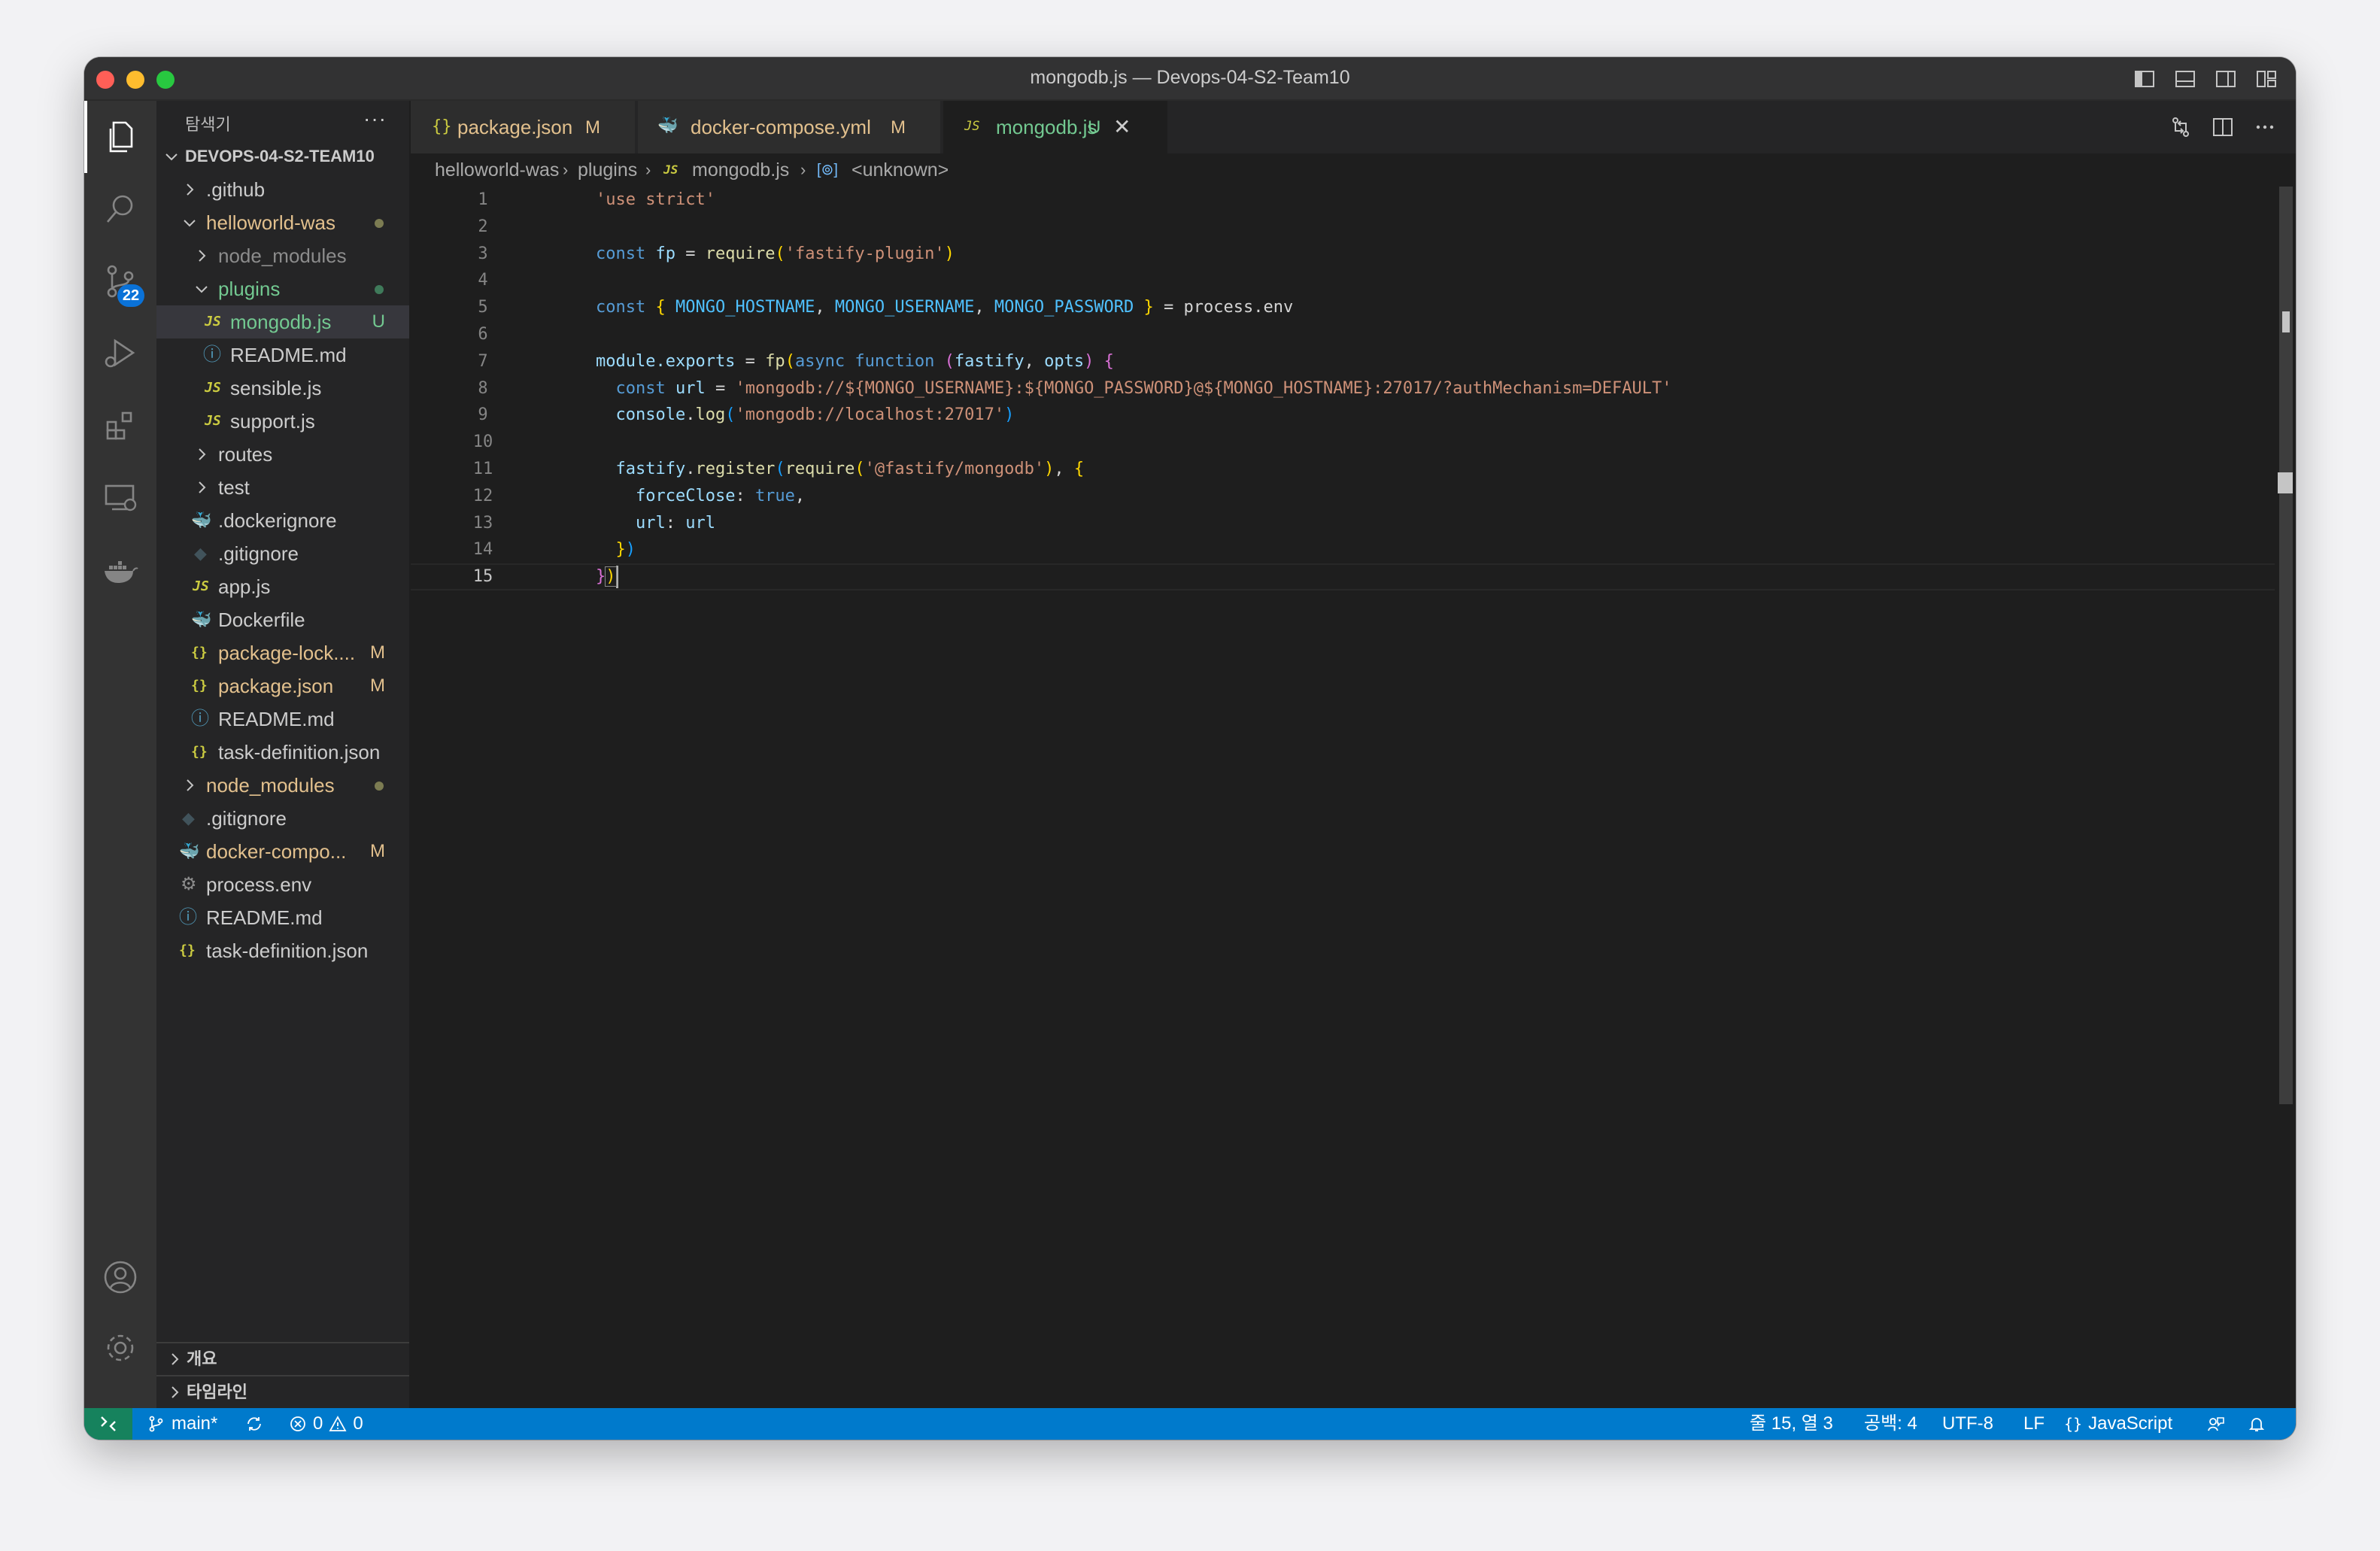 The image size is (2380, 1551). Describe the element at coordinates (108, 1424) in the screenshot. I see `remote-indicator` at that location.